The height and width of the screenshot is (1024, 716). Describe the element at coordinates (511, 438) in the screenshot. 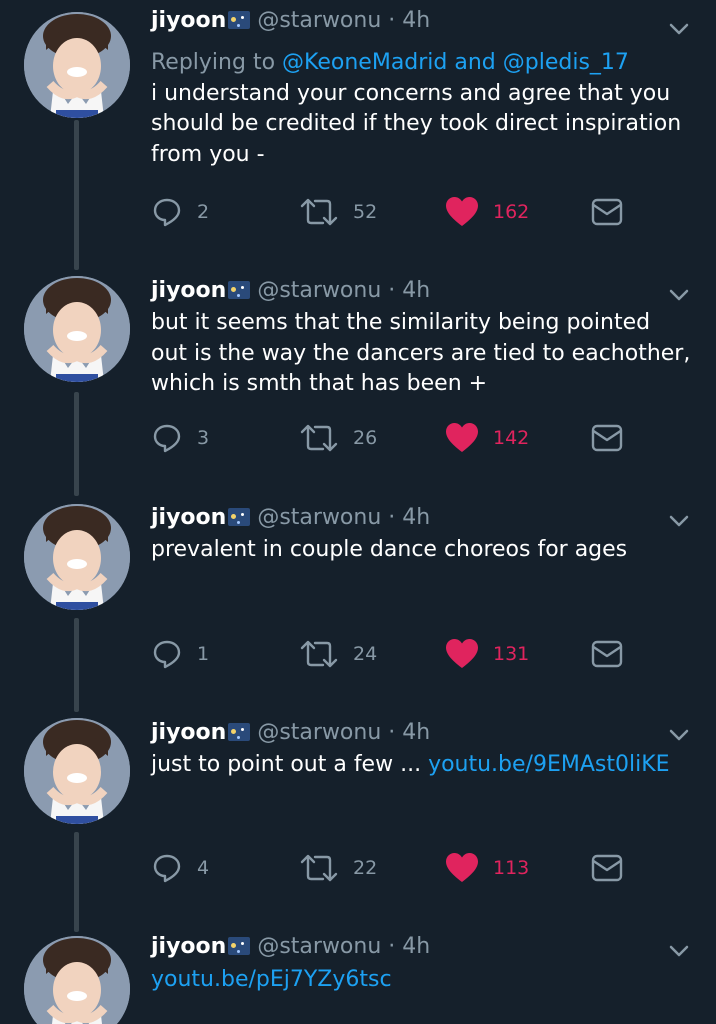

I see `like-count: 142` at that location.